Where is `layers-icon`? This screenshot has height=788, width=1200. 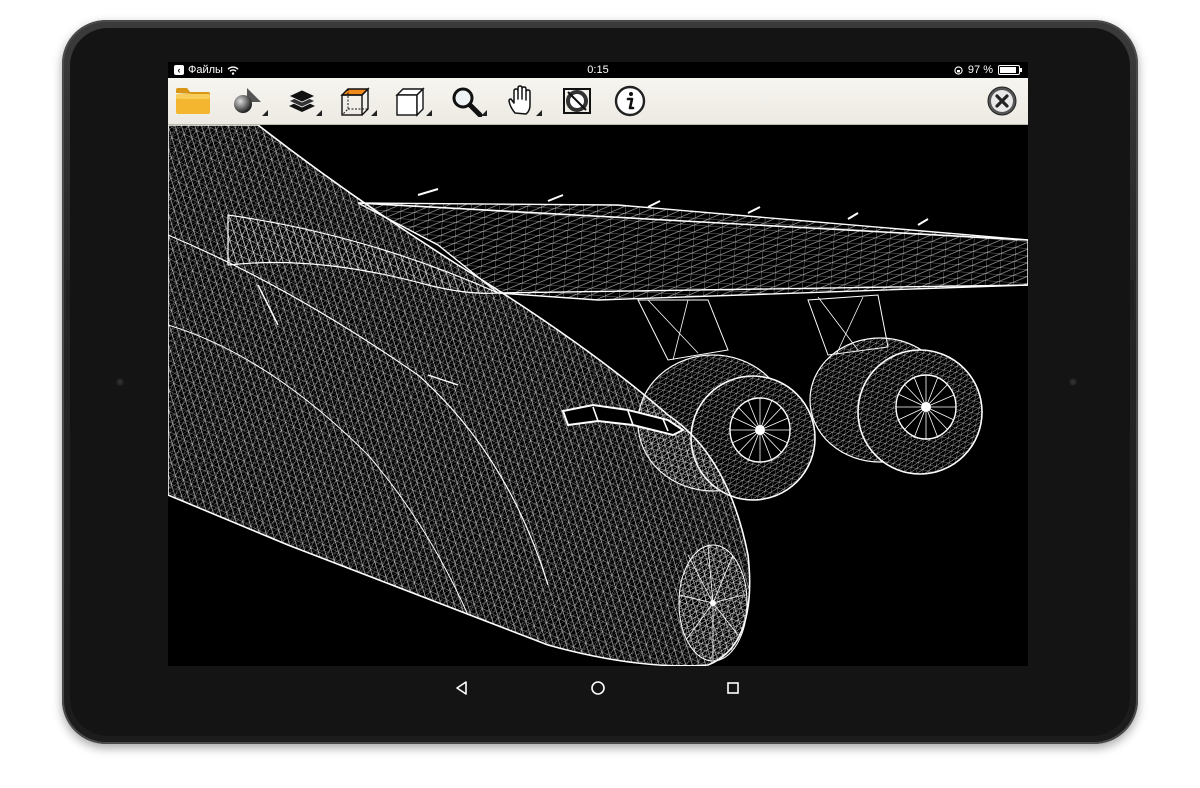 layers-icon is located at coordinates (302, 100).